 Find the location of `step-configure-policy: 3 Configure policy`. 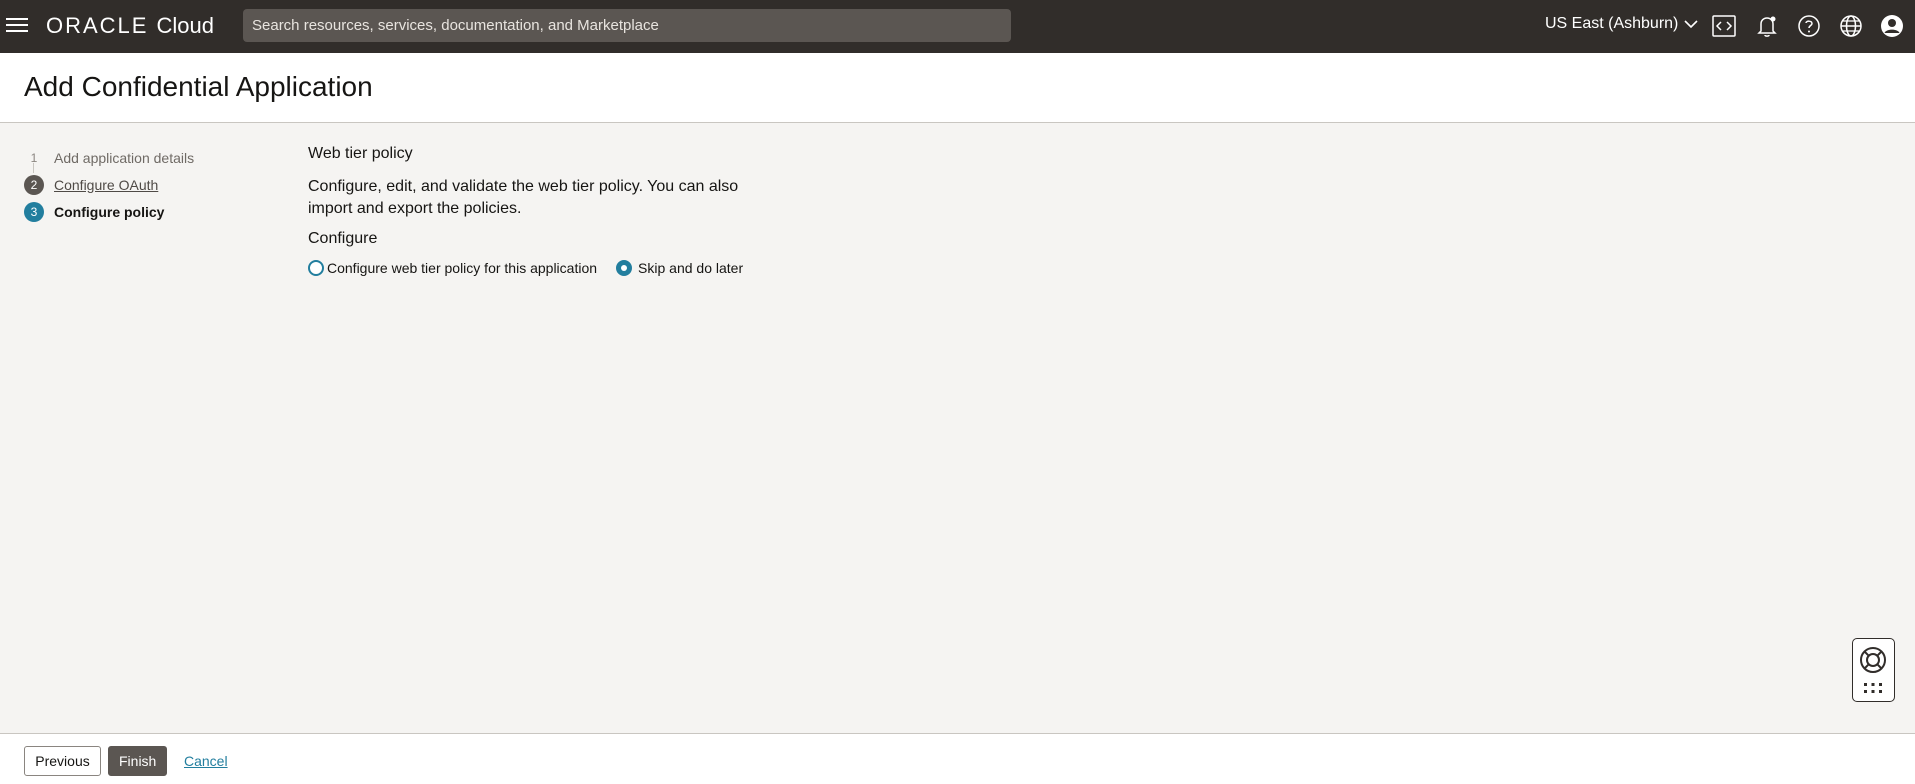

step-configure-policy: 3 Configure policy is located at coordinates (109, 211).